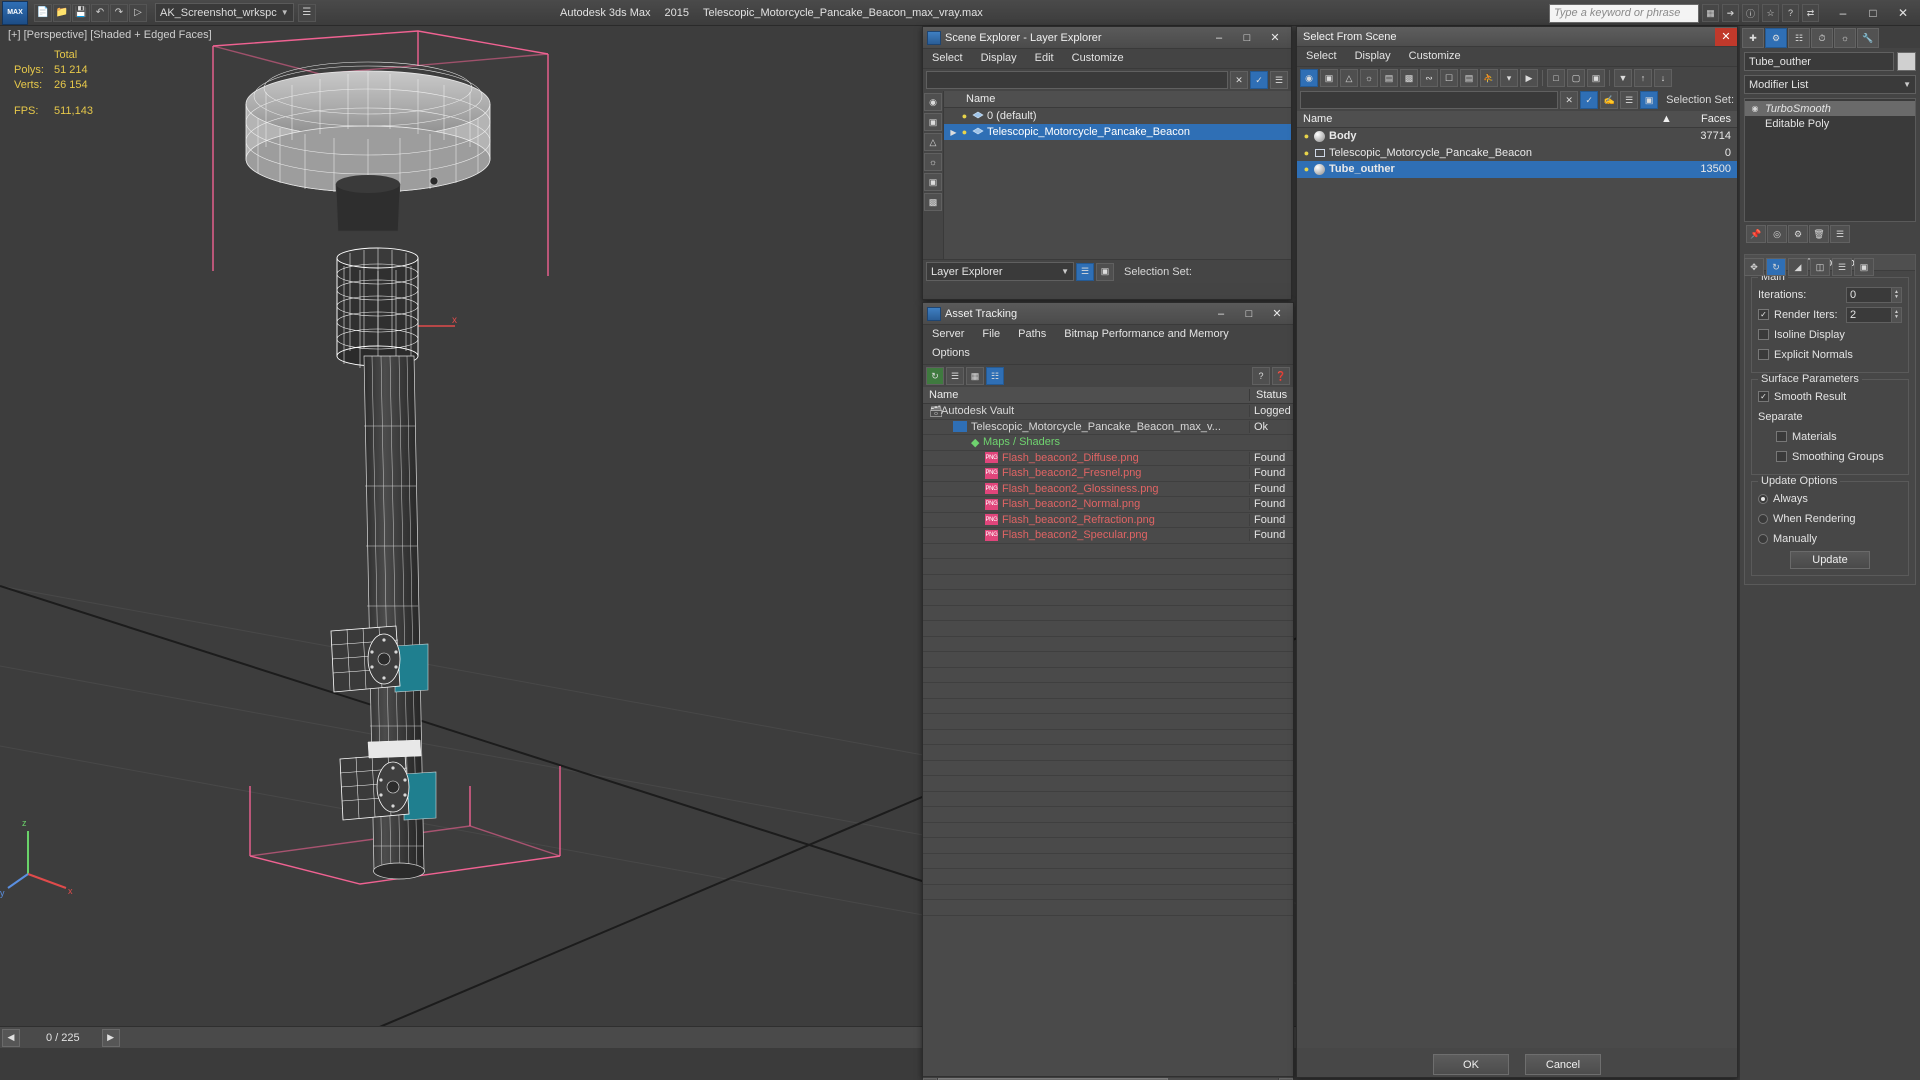 The image size is (1920, 1080). What do you see at coordinates (953, 132) in the screenshot?
I see `expander-icon: ▶` at bounding box center [953, 132].